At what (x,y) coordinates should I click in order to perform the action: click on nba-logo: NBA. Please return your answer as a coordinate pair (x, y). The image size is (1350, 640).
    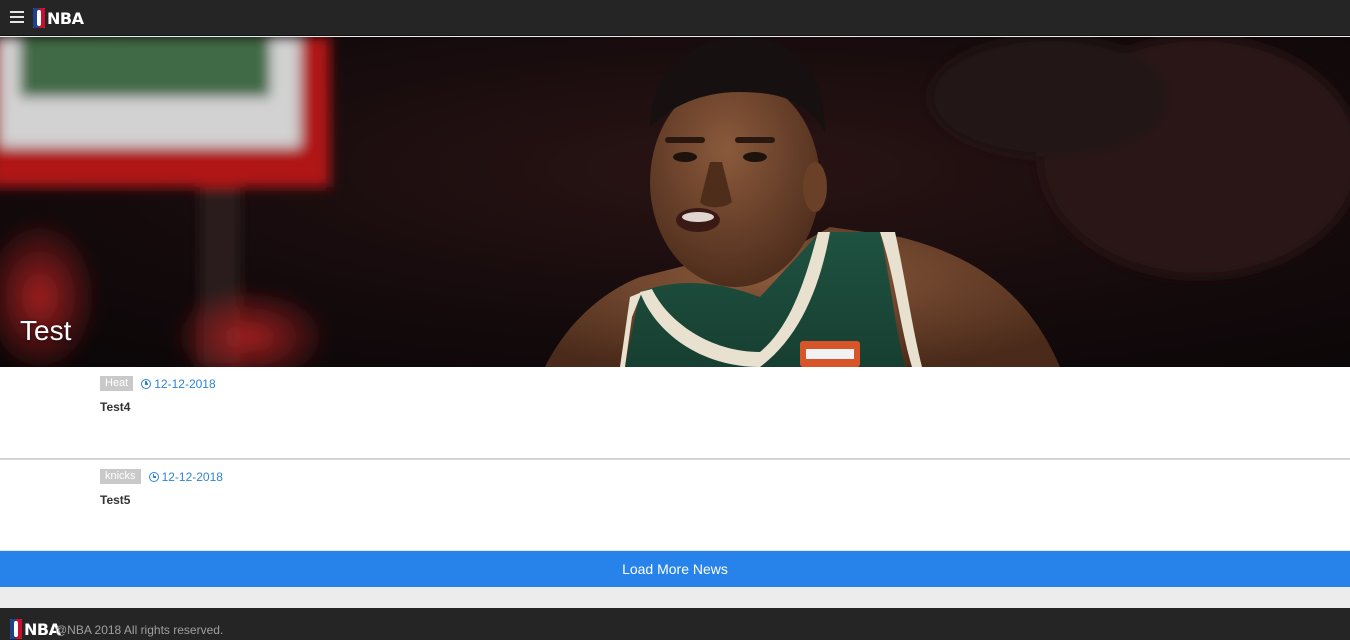
    Looking at the image, I should click on (58, 18).